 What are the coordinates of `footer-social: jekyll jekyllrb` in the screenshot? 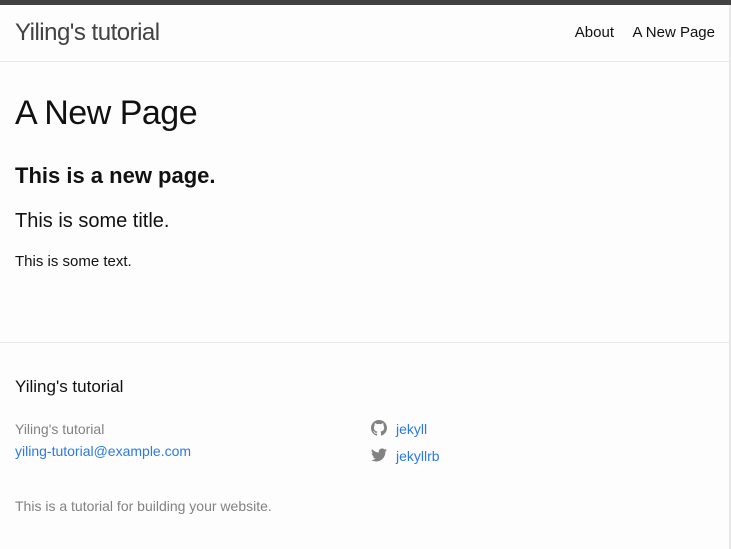 It's located at (405, 443).